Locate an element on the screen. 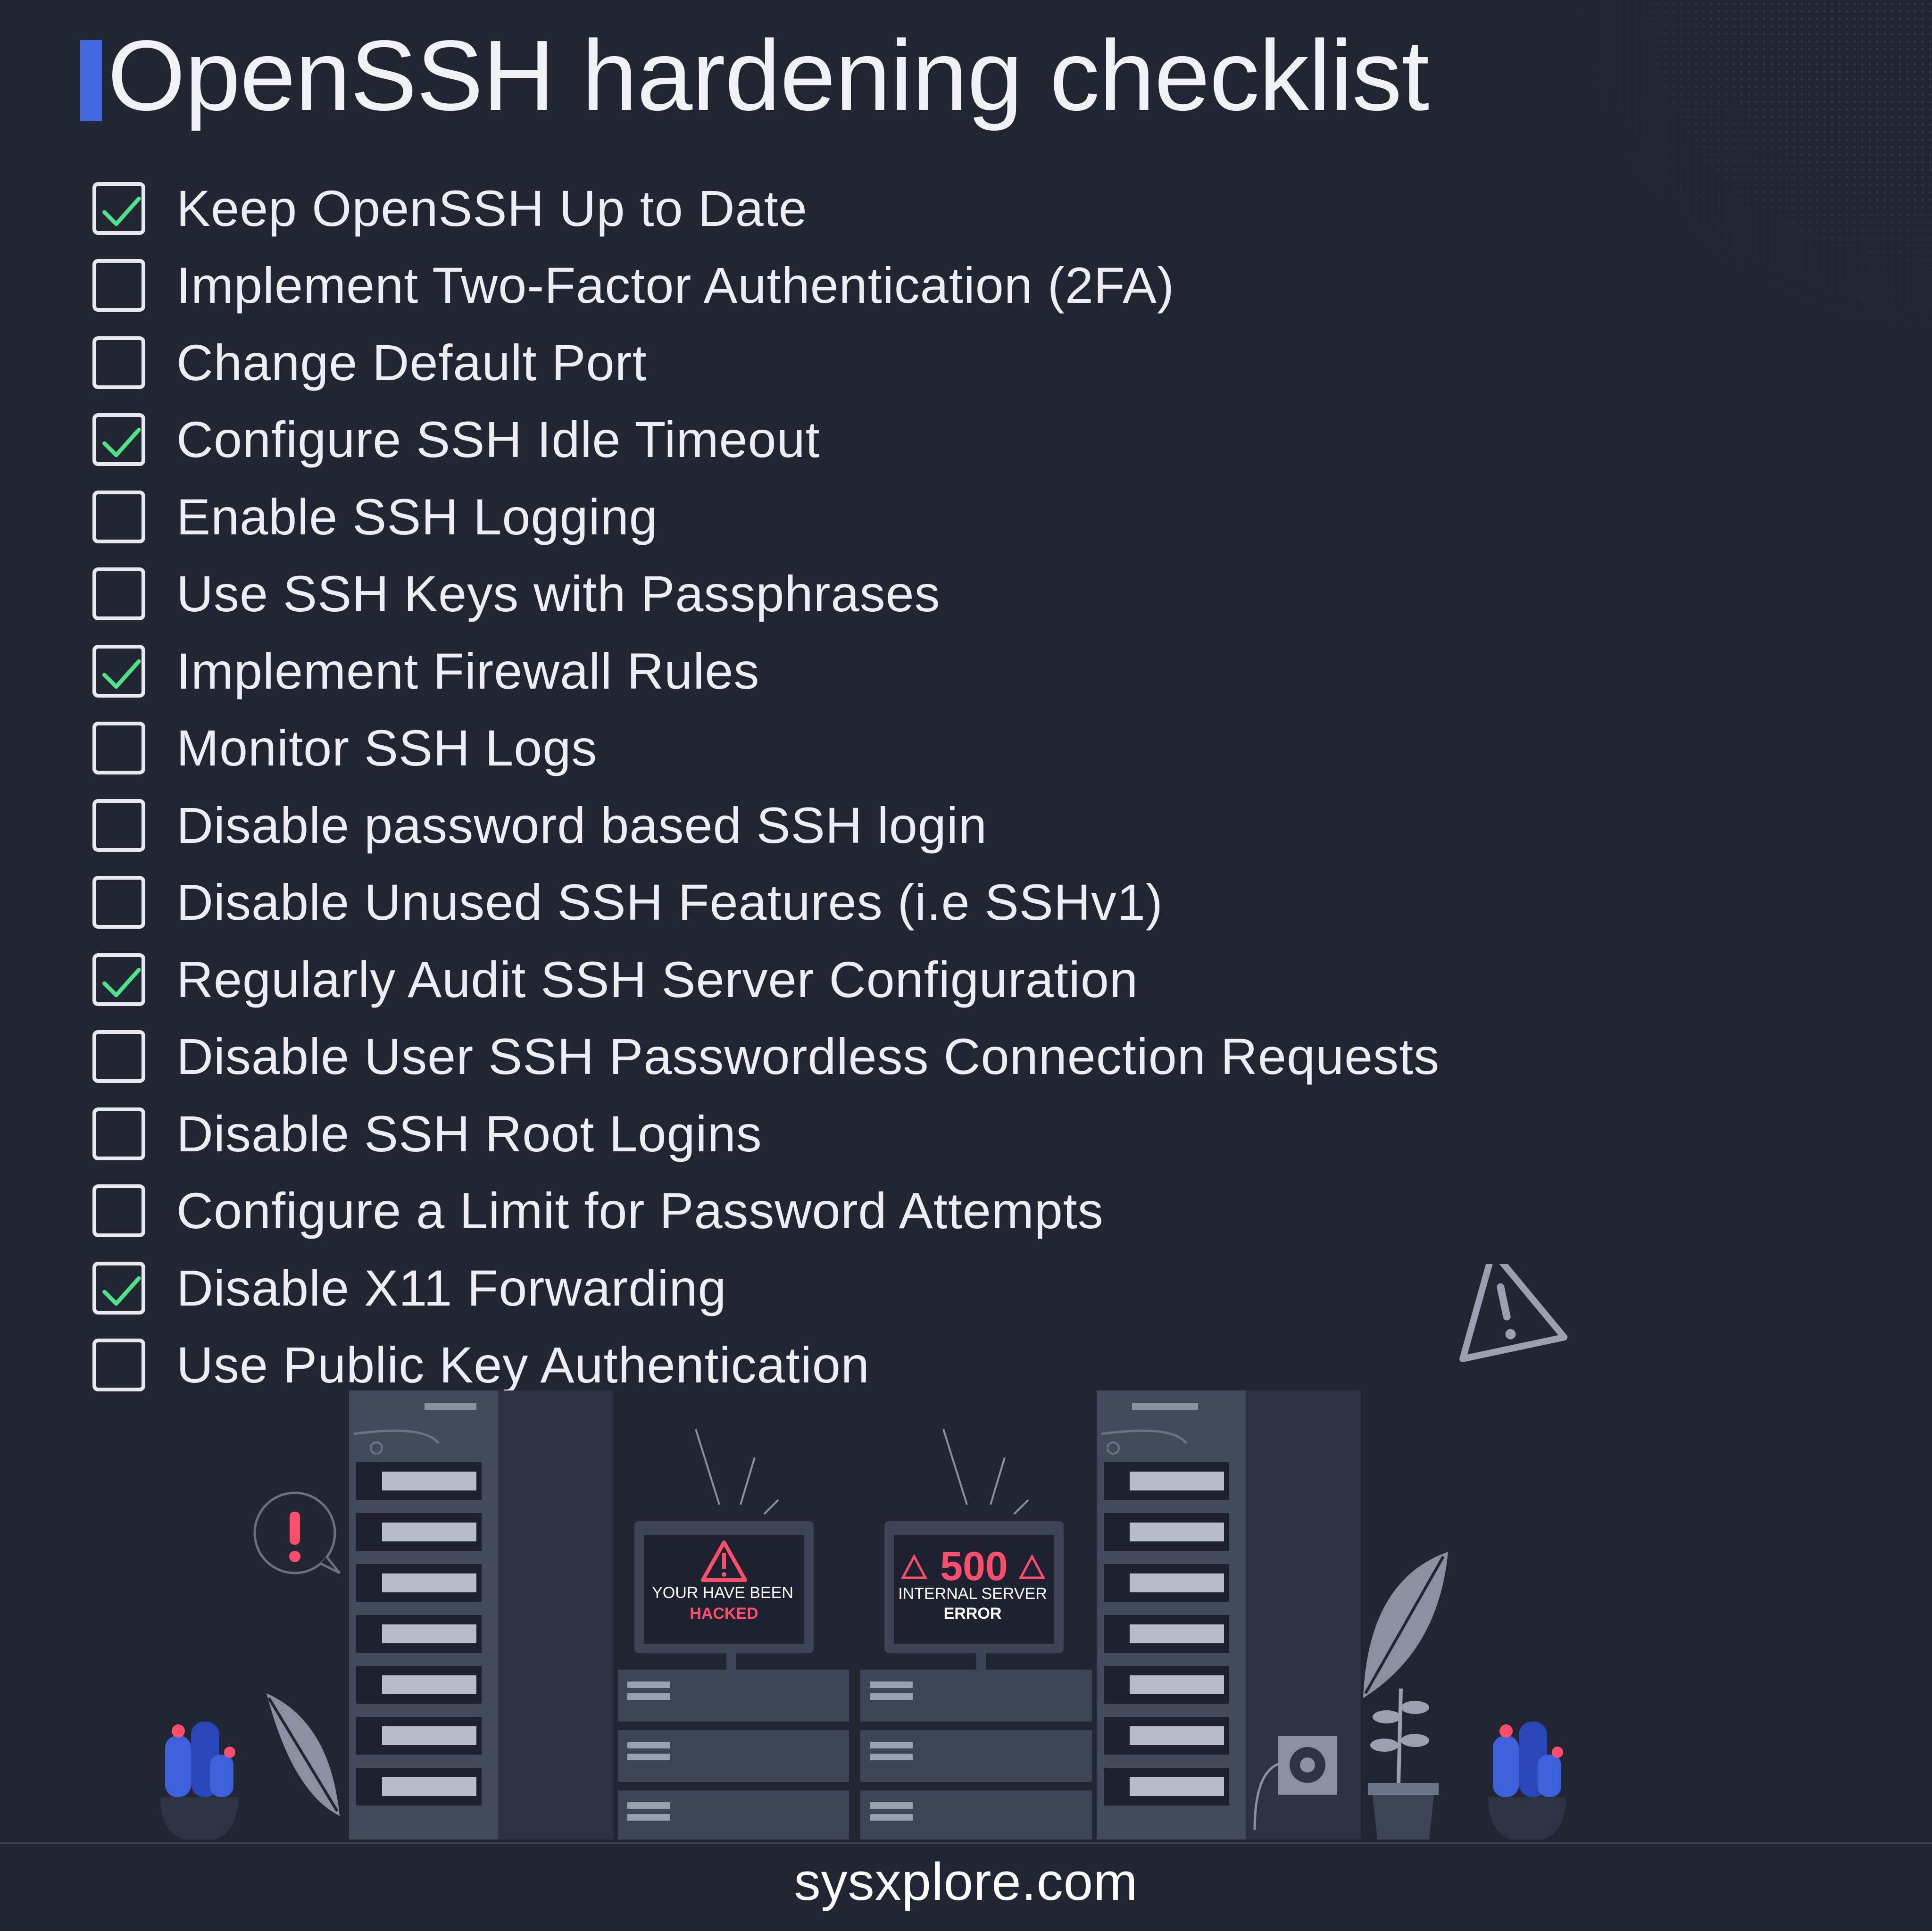 The width and height of the screenshot is (1932, 1931). monitor-hacked-line1: YOUR HAVE BEEN is located at coordinates (723, 1593).